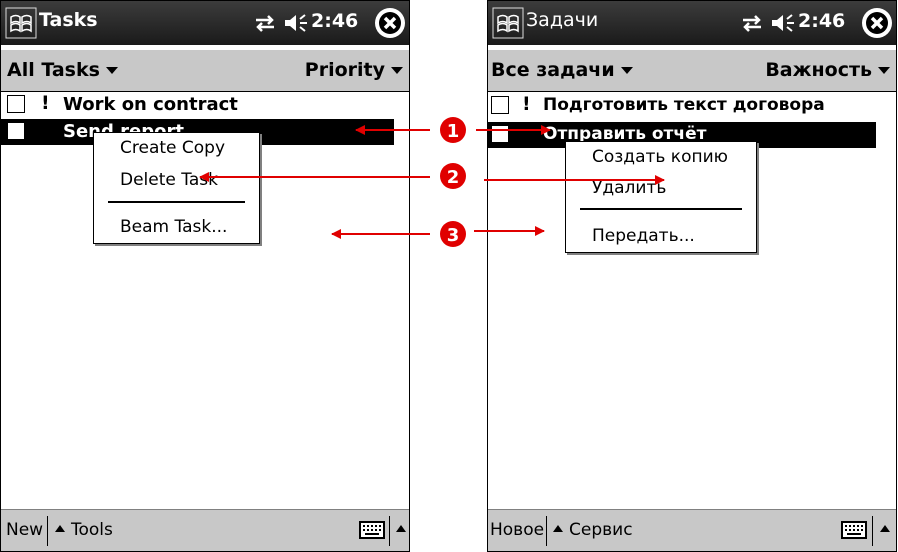 This screenshot has height=552, width=898. Describe the element at coordinates (453, 177) in the screenshot. I see `callout-number: 2` at that location.